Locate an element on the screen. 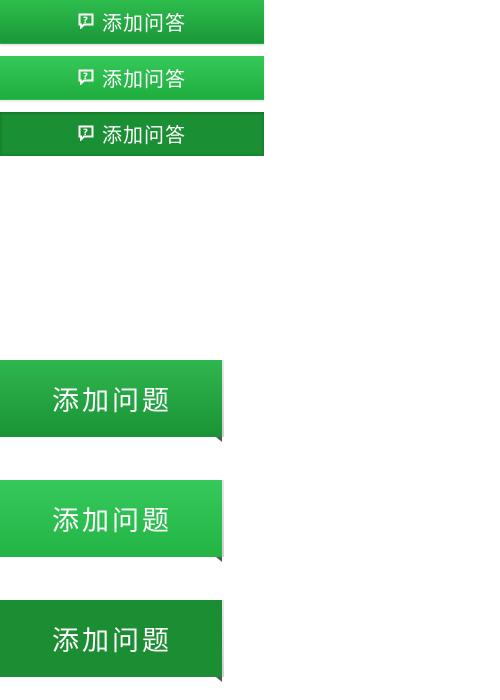 This screenshot has height=700, width=500. add-question-button-pressed: 添加问题 is located at coordinates (112, 641).